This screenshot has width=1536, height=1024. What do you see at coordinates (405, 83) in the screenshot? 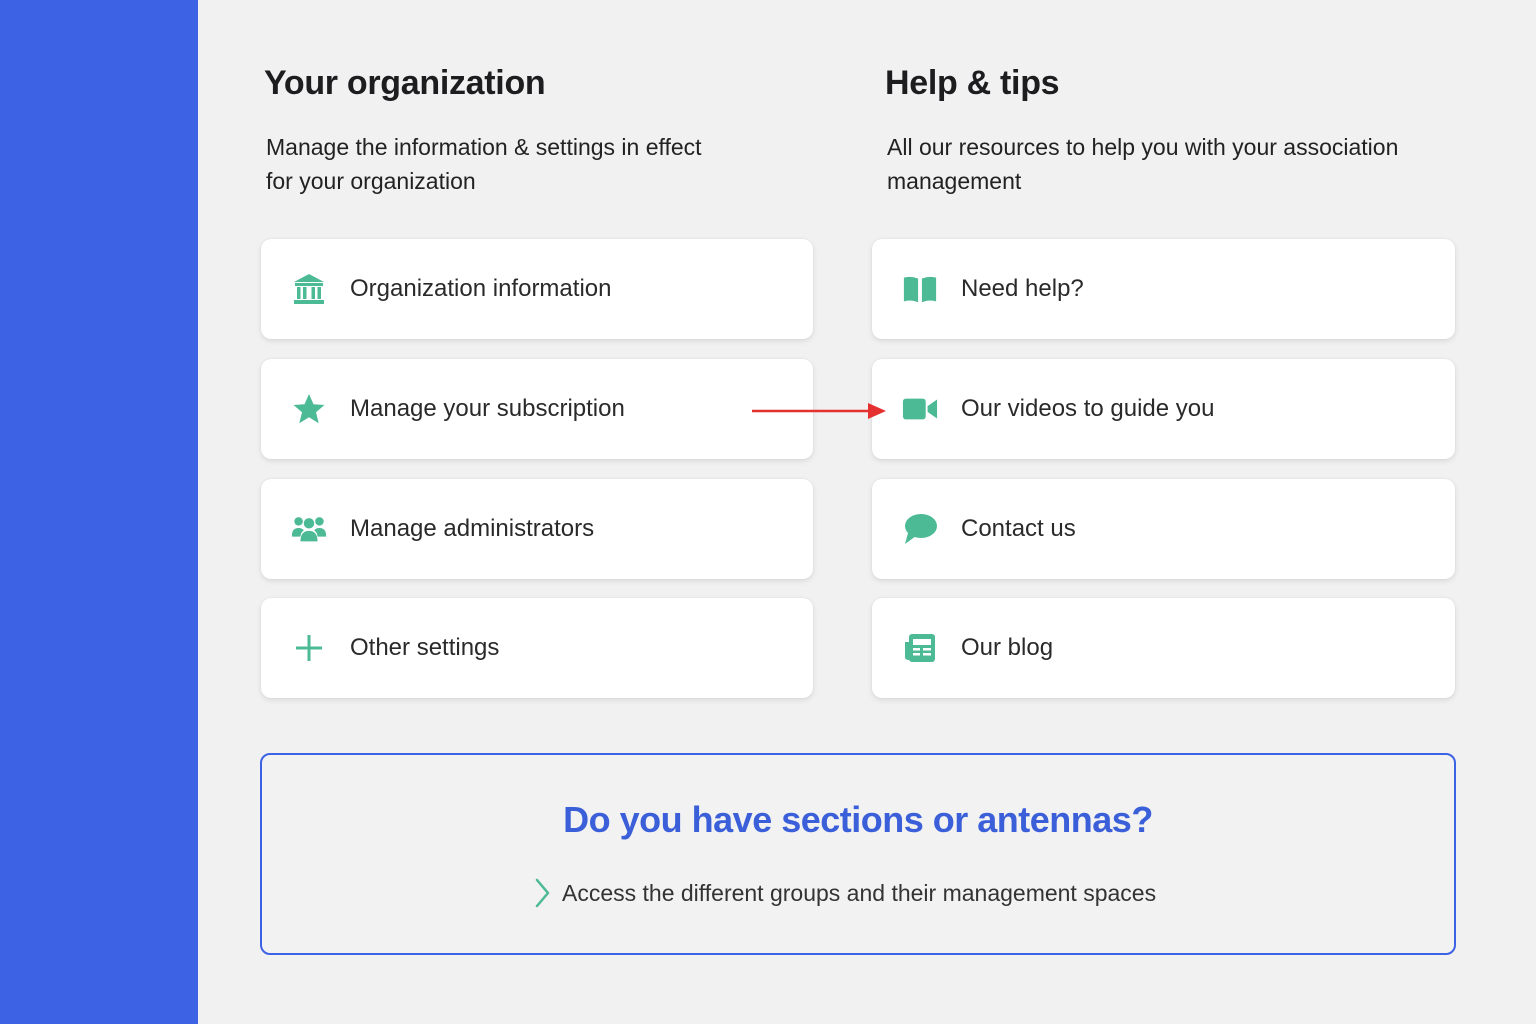
I see `organization-title: Your organization` at bounding box center [405, 83].